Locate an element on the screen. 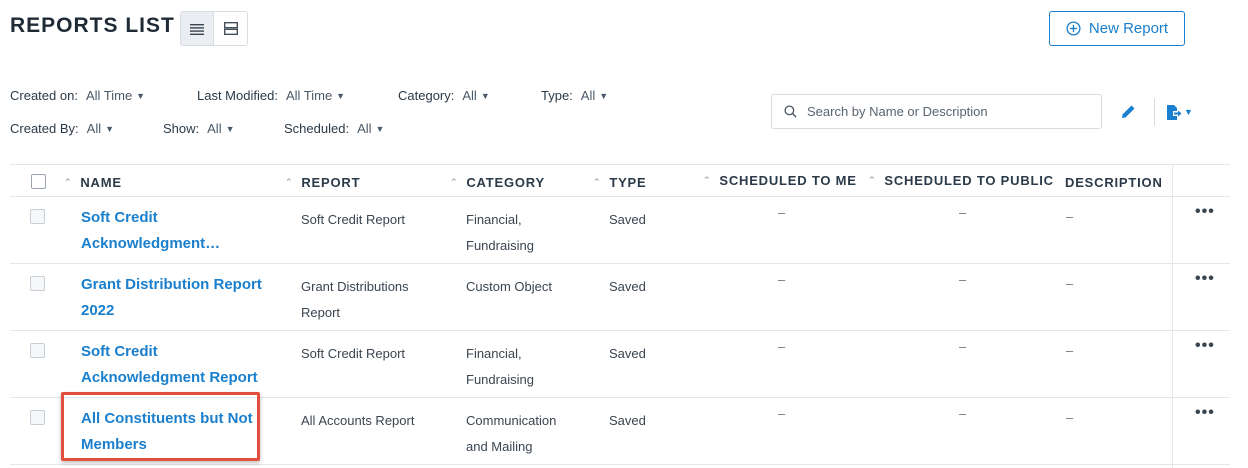 This screenshot has height=468, width=1248. filter-show: Show: All ▼ is located at coordinates (199, 128).